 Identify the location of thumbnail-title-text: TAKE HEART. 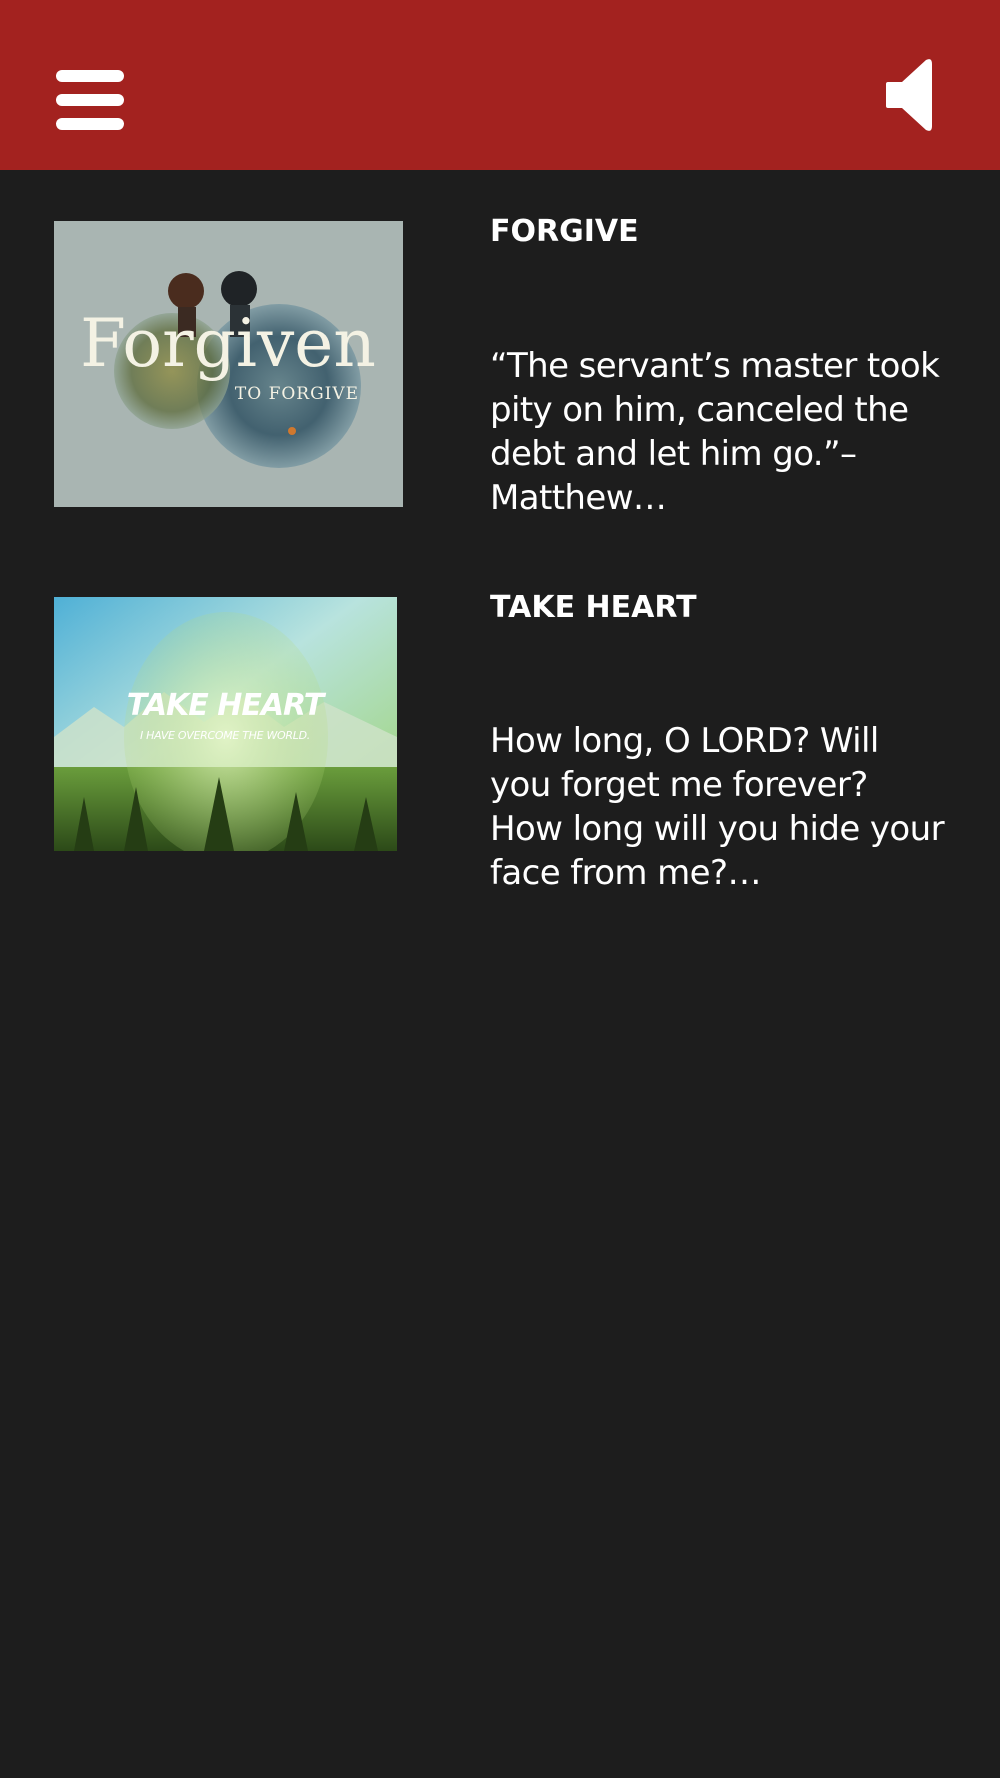
(227, 705).